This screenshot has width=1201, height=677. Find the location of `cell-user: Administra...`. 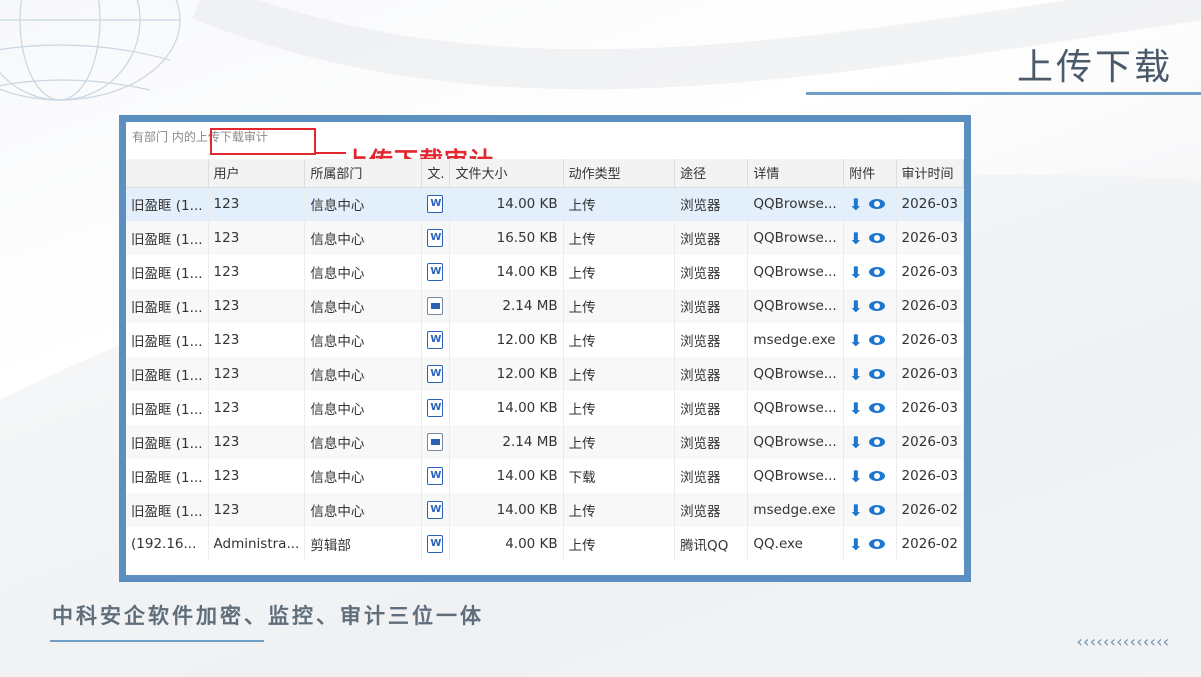

cell-user: Administra... is located at coordinates (257, 544).